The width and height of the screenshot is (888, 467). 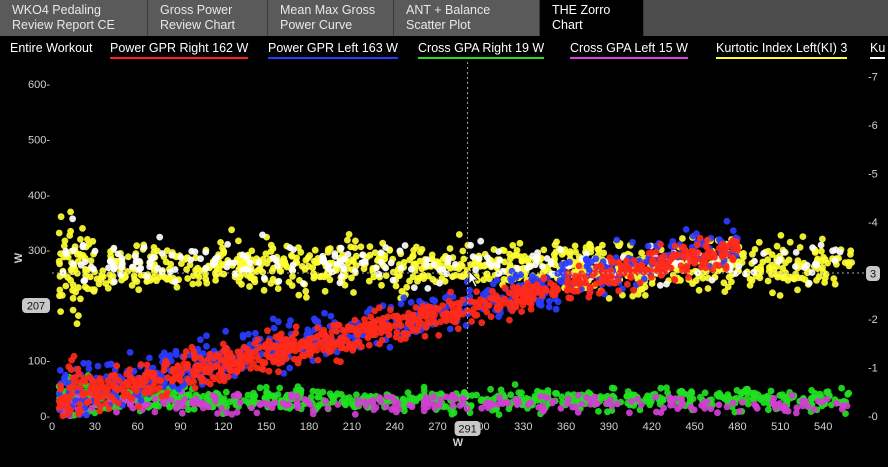 What do you see at coordinates (694, 427) in the screenshot?
I see `x-tick-label: 450` at bounding box center [694, 427].